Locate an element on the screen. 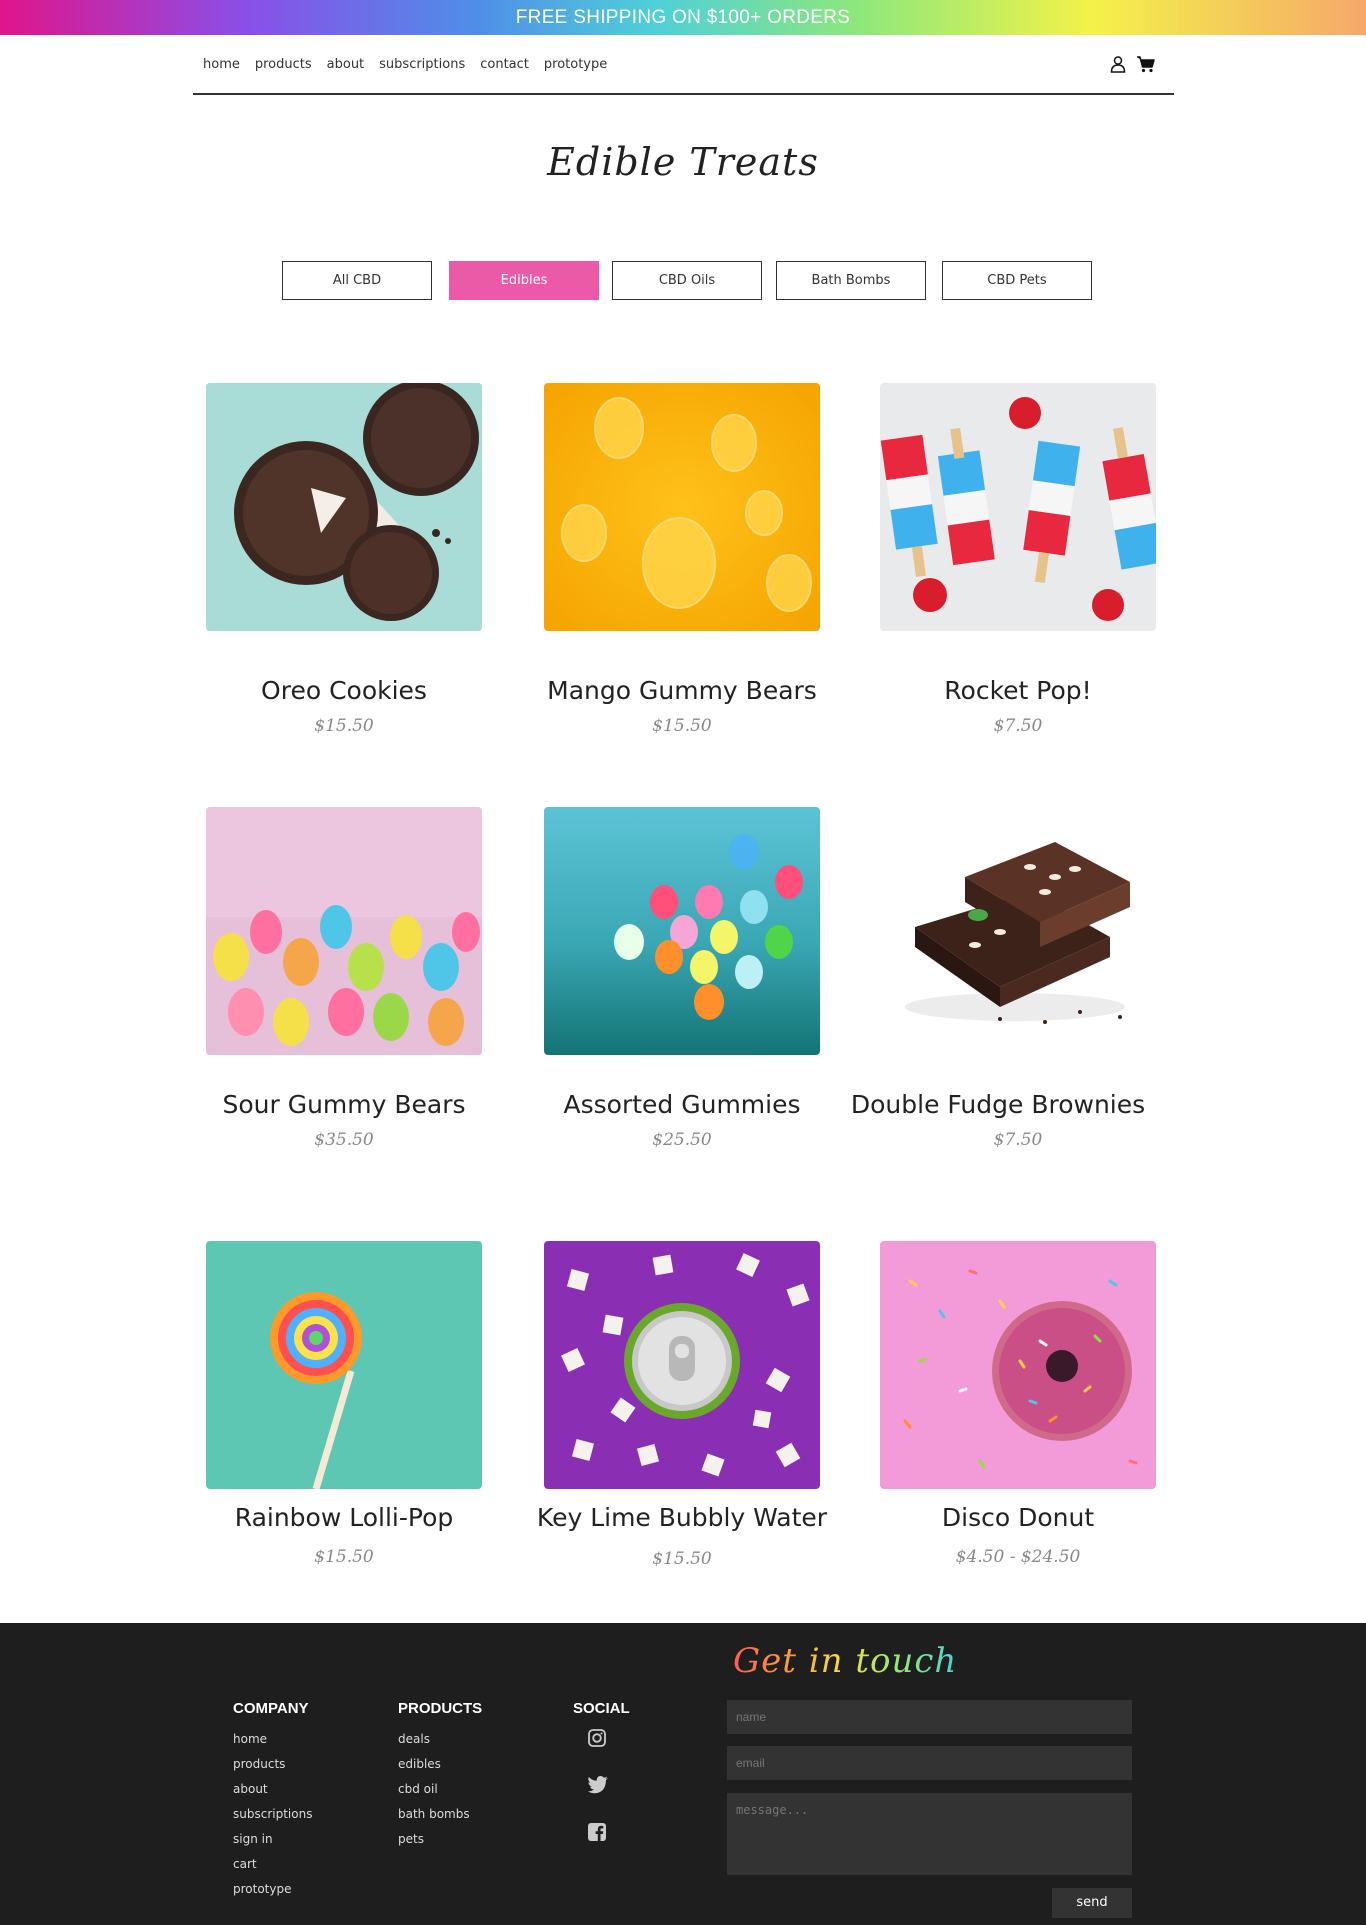 The height and width of the screenshot is (1925, 1366). nav-icons is located at coordinates (1132, 66).